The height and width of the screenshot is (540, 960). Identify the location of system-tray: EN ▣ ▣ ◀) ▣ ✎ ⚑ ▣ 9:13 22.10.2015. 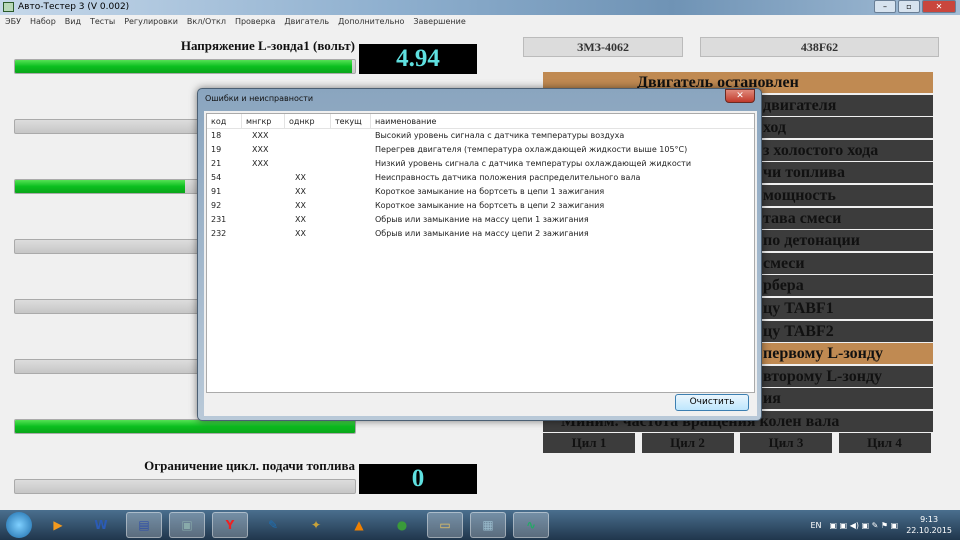
(882, 525).